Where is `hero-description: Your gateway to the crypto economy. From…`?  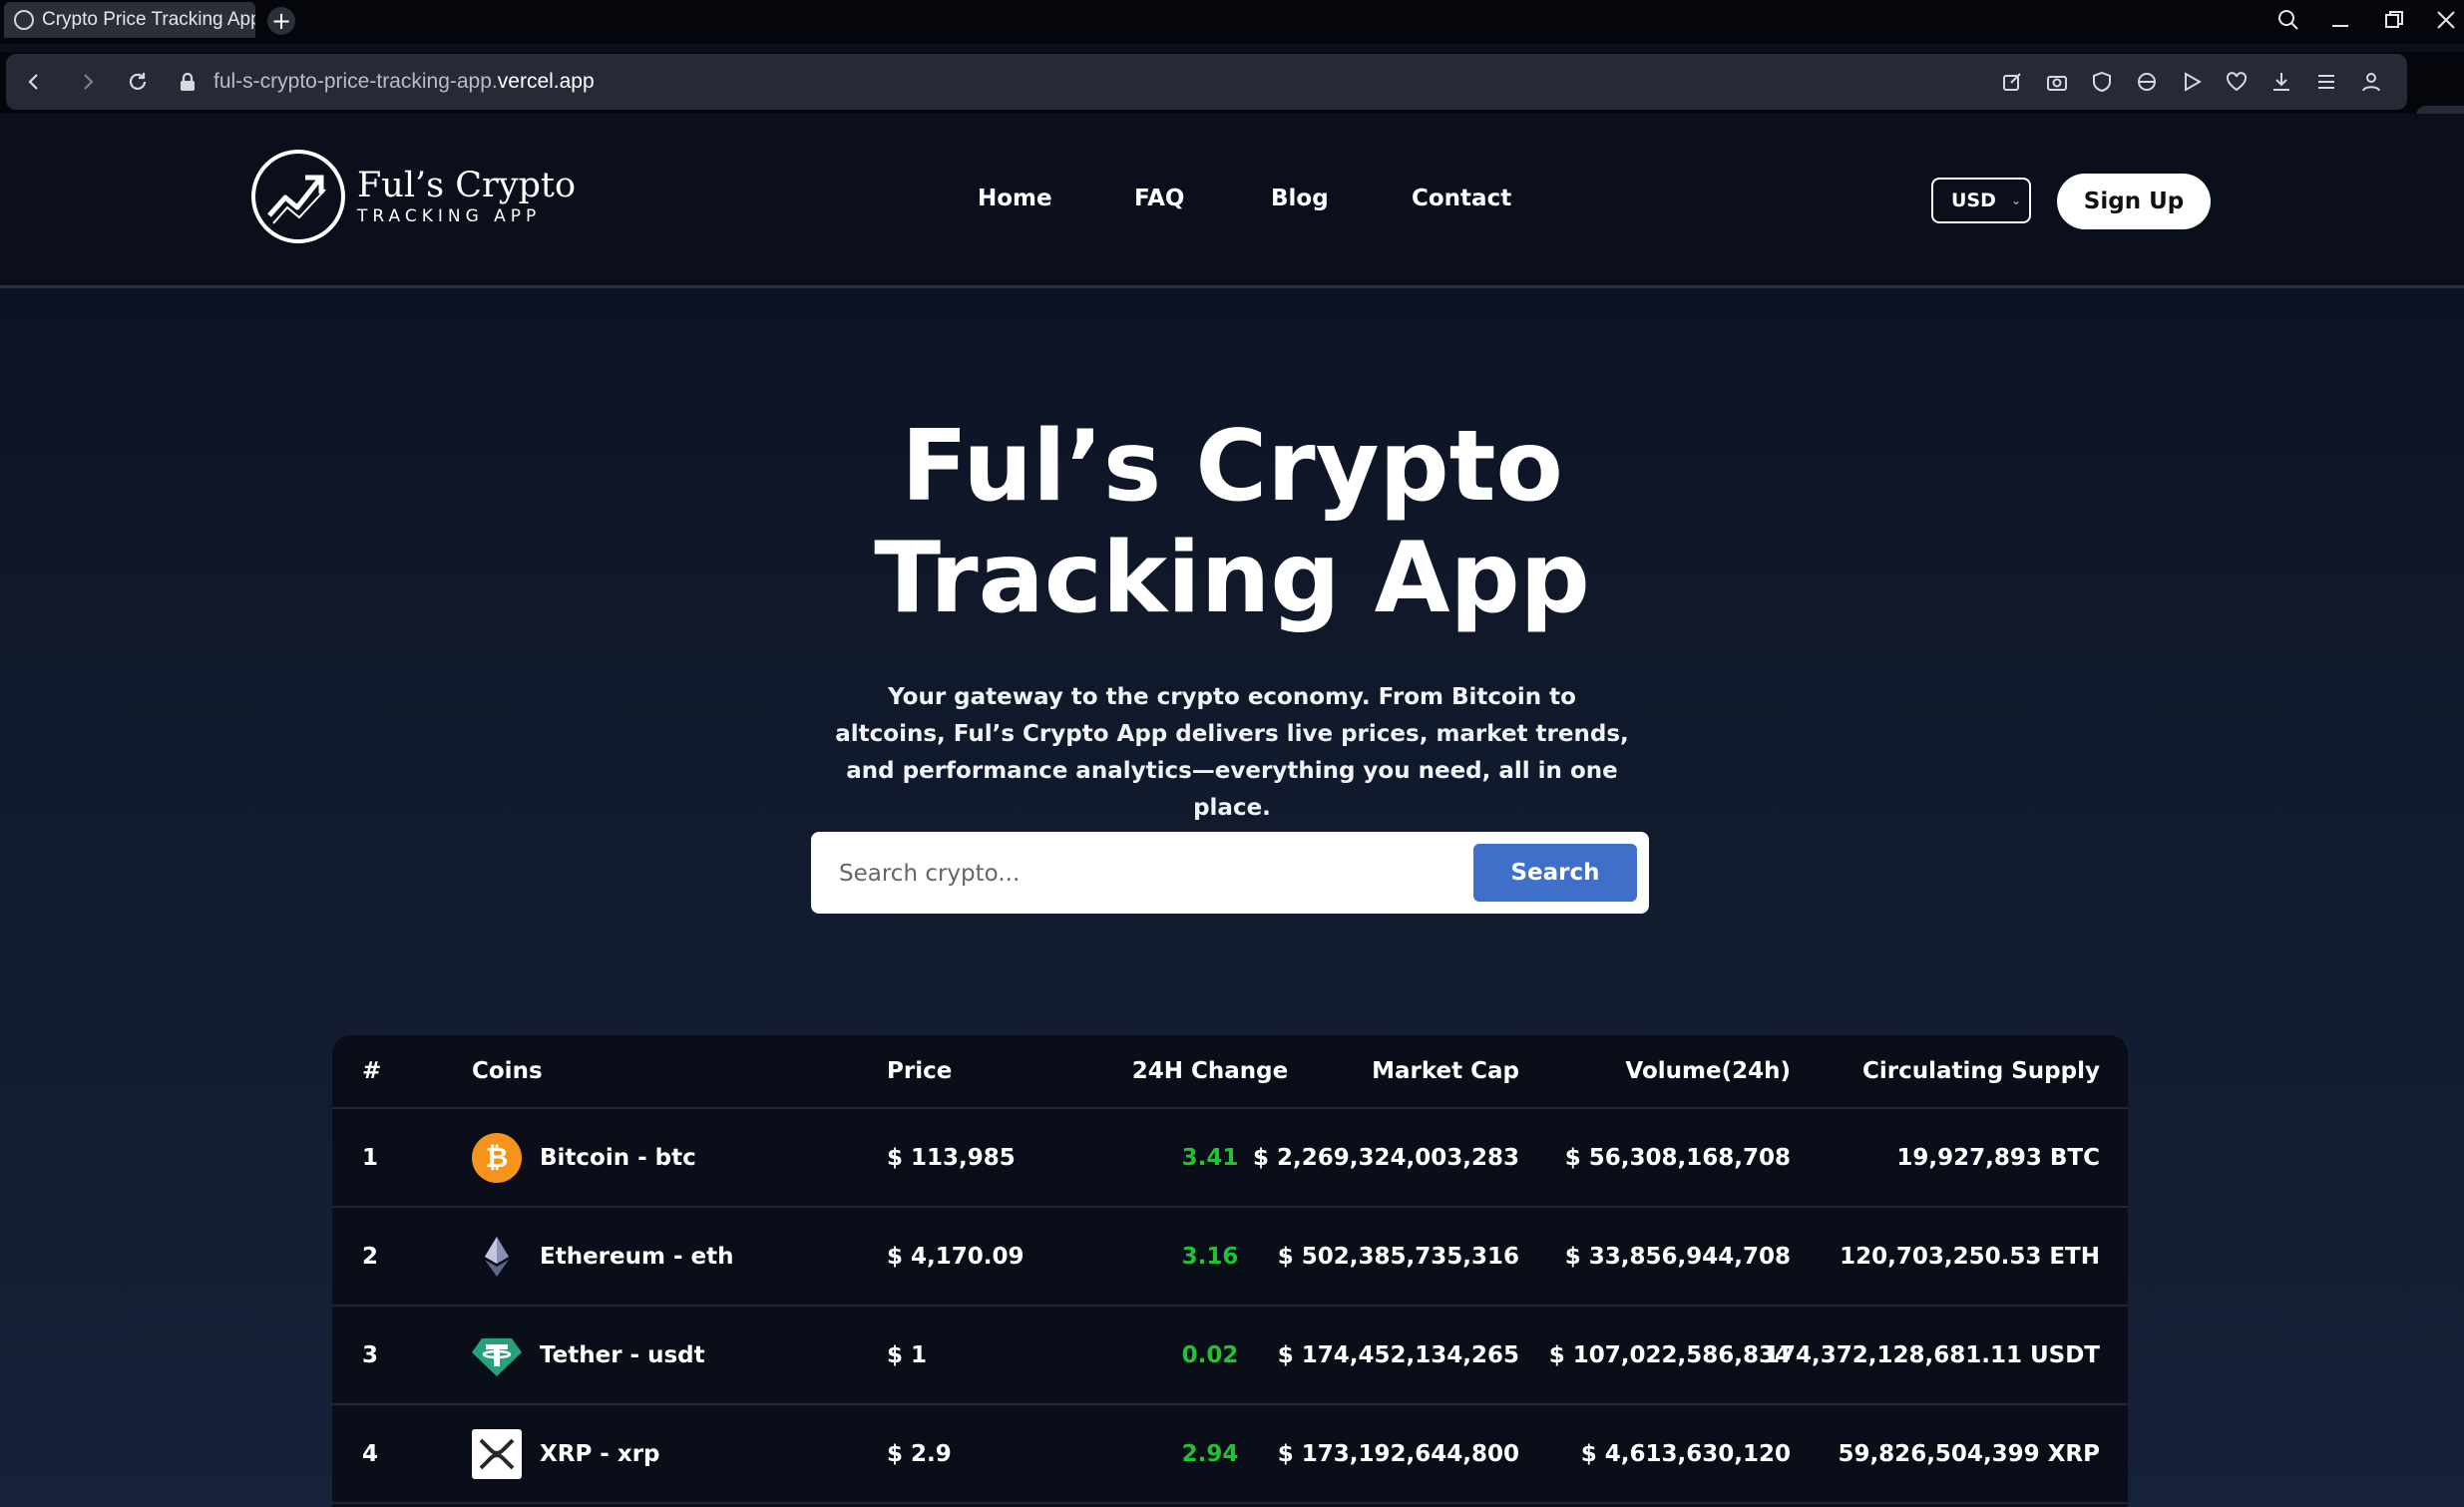 hero-description: Your gateway to the crypto economy. From… is located at coordinates (1232, 752).